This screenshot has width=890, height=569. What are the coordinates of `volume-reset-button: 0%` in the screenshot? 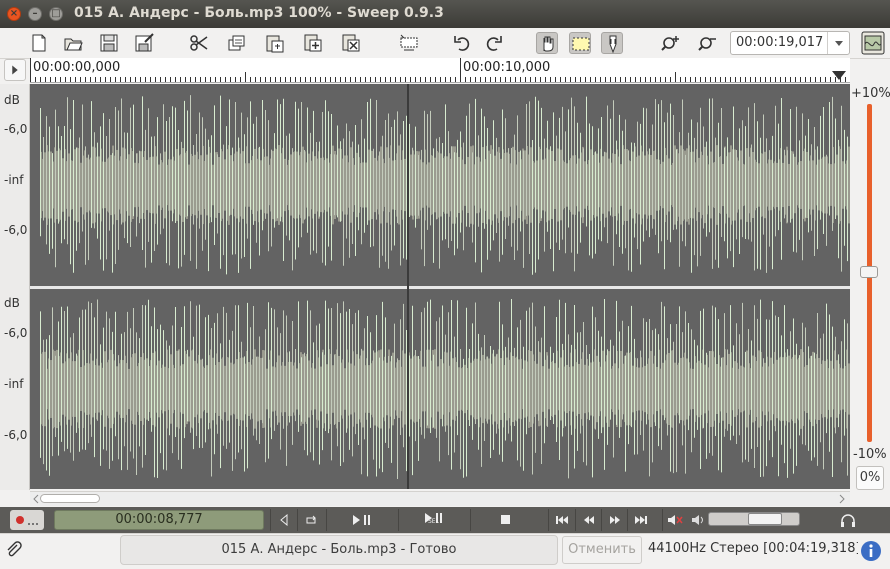 It's located at (870, 478).